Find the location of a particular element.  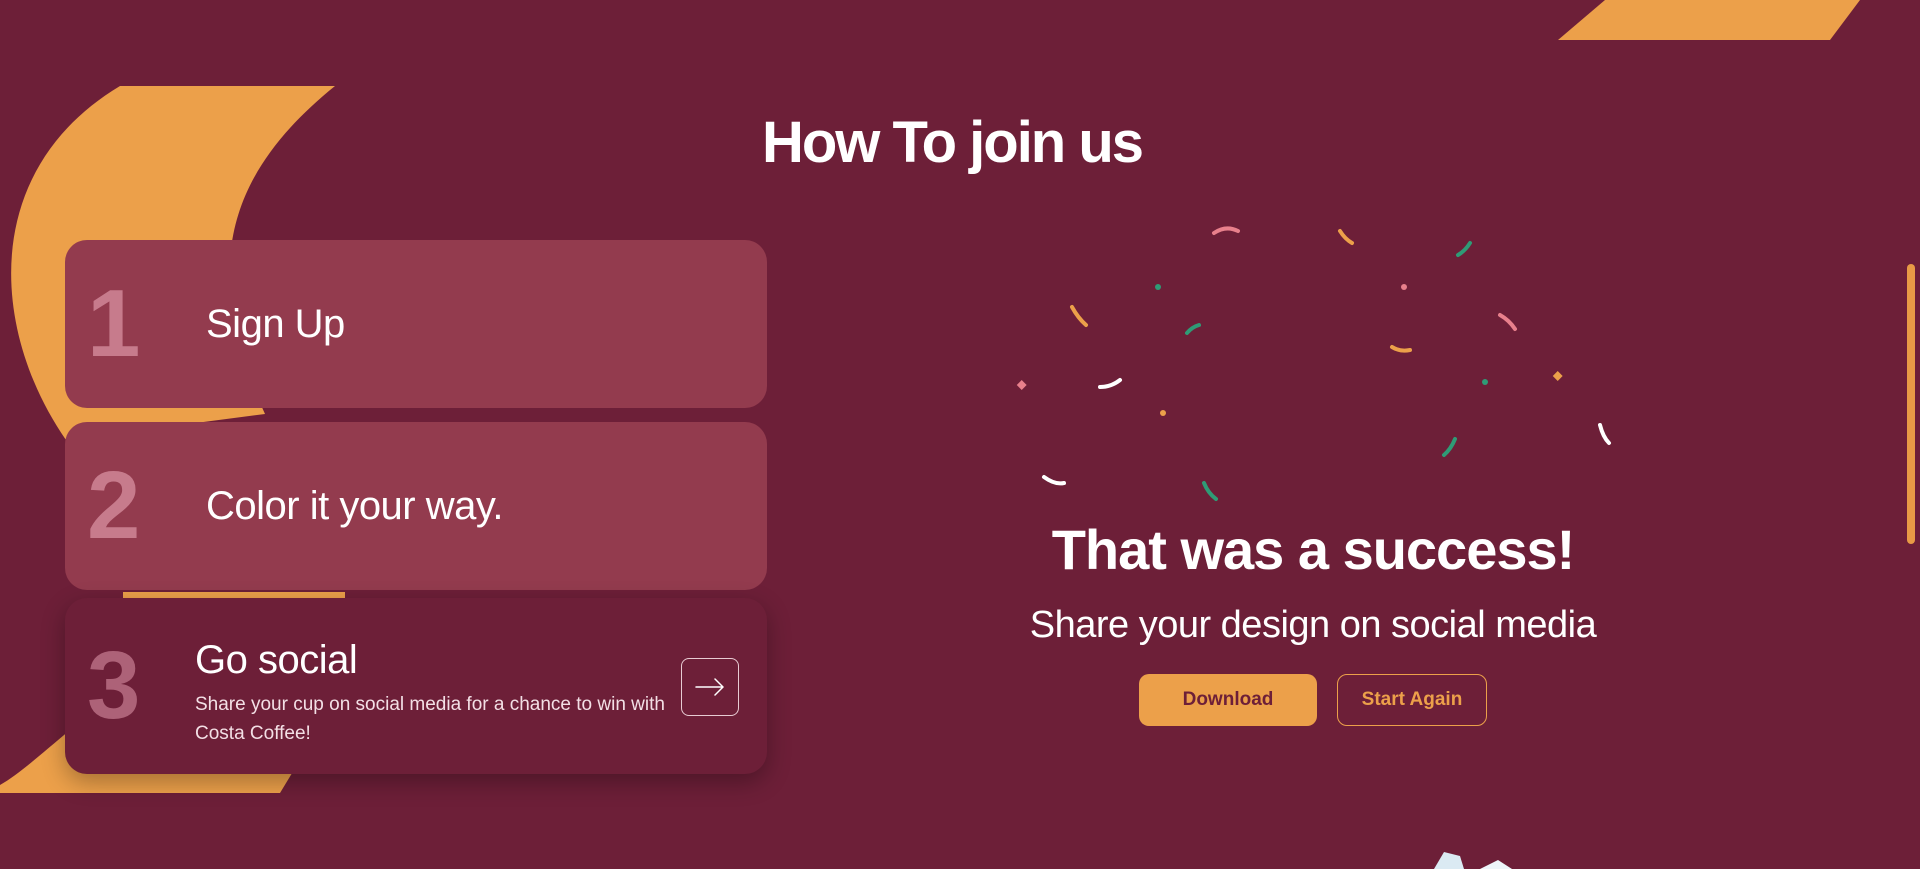

success-subtitle: Share your design on social media is located at coordinates (1313, 625).